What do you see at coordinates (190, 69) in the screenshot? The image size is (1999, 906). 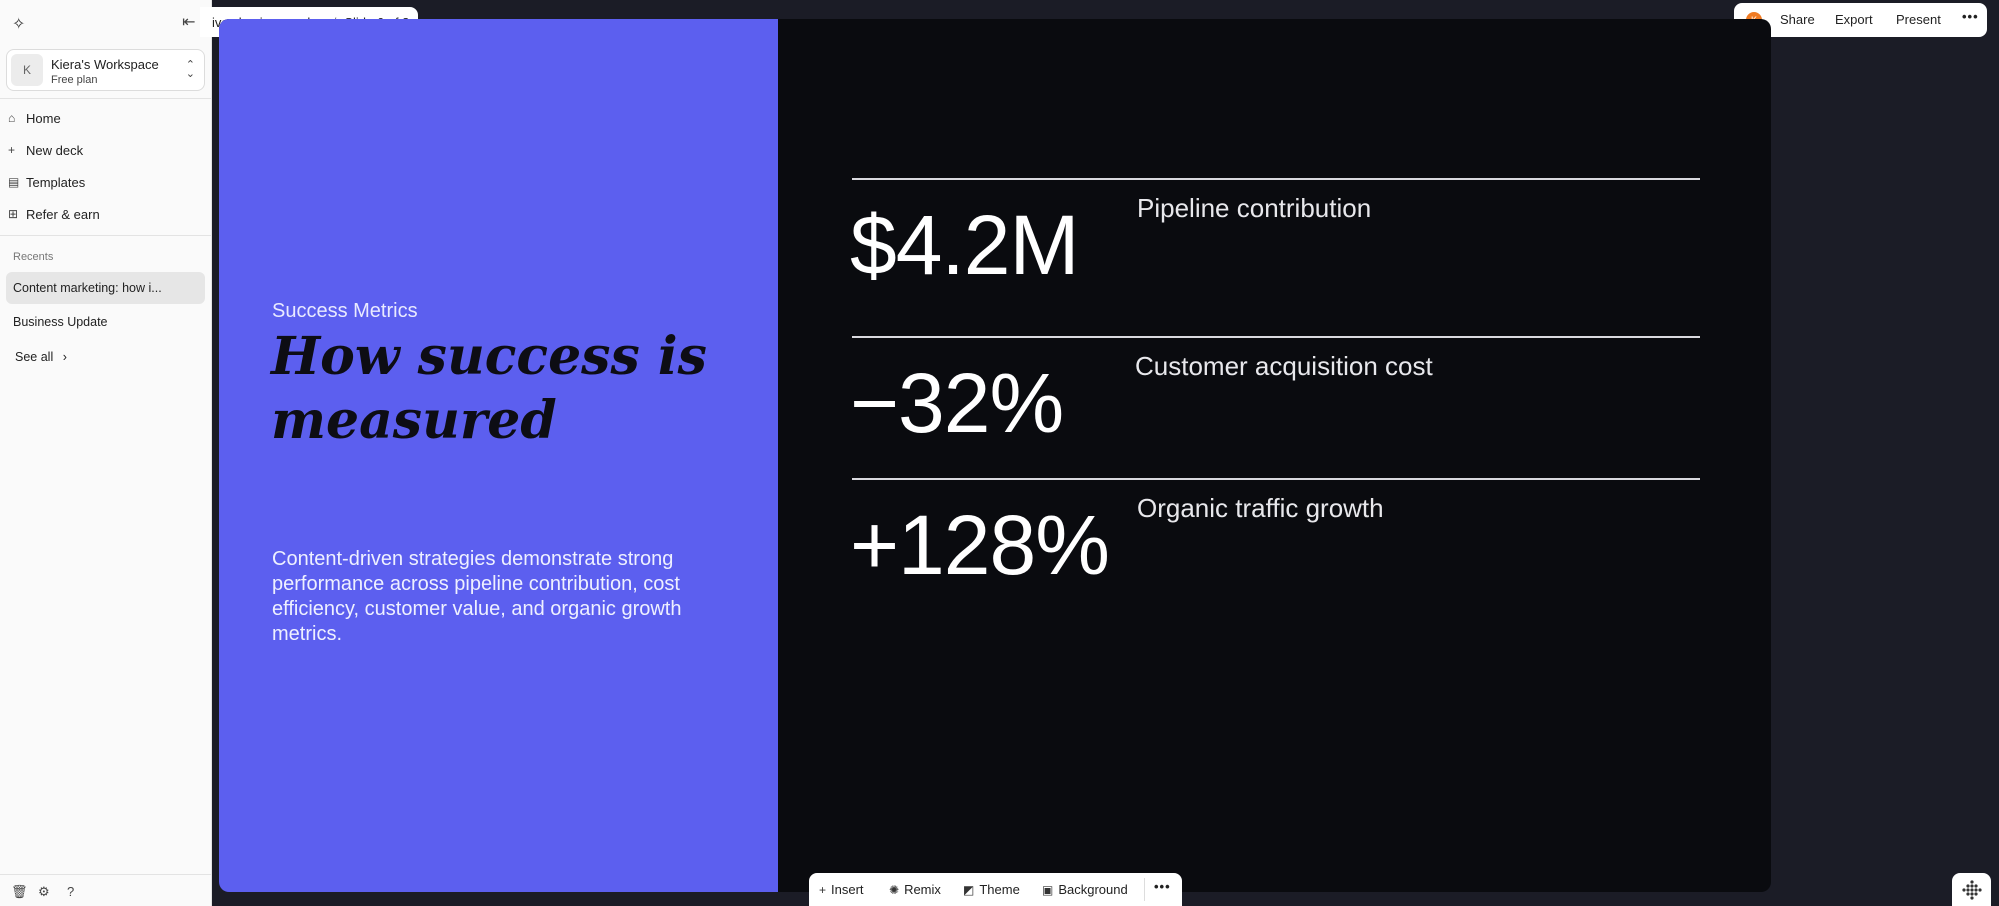 I see `chevron-up-down-icon: ⌃ ⌄` at bounding box center [190, 69].